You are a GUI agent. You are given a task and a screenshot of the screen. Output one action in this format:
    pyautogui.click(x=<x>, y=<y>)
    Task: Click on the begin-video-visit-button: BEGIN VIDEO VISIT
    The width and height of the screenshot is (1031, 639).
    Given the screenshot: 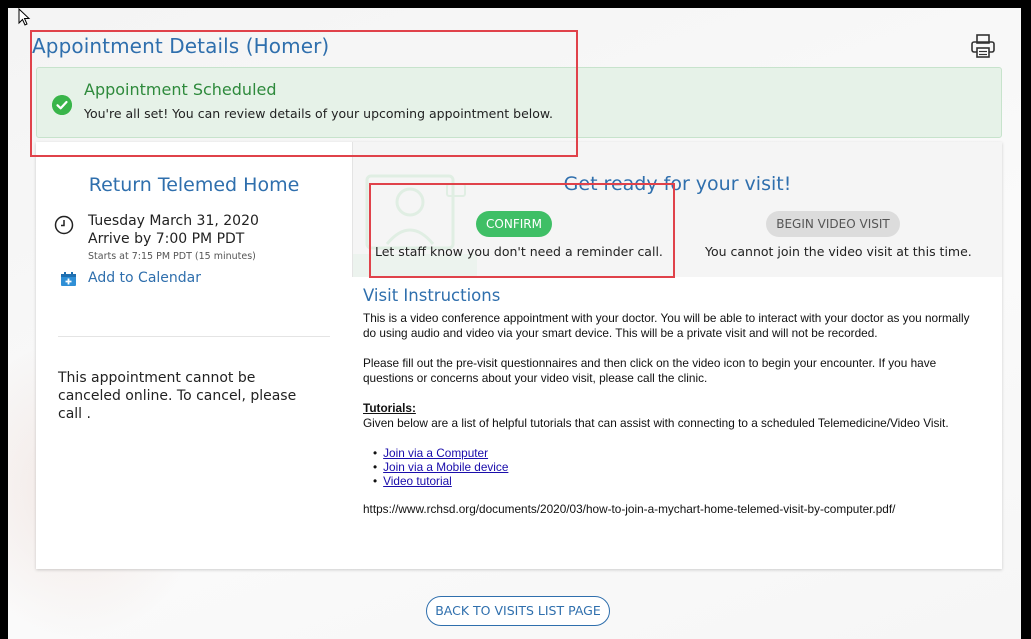 What is the action you would take?
    pyautogui.click(x=833, y=224)
    